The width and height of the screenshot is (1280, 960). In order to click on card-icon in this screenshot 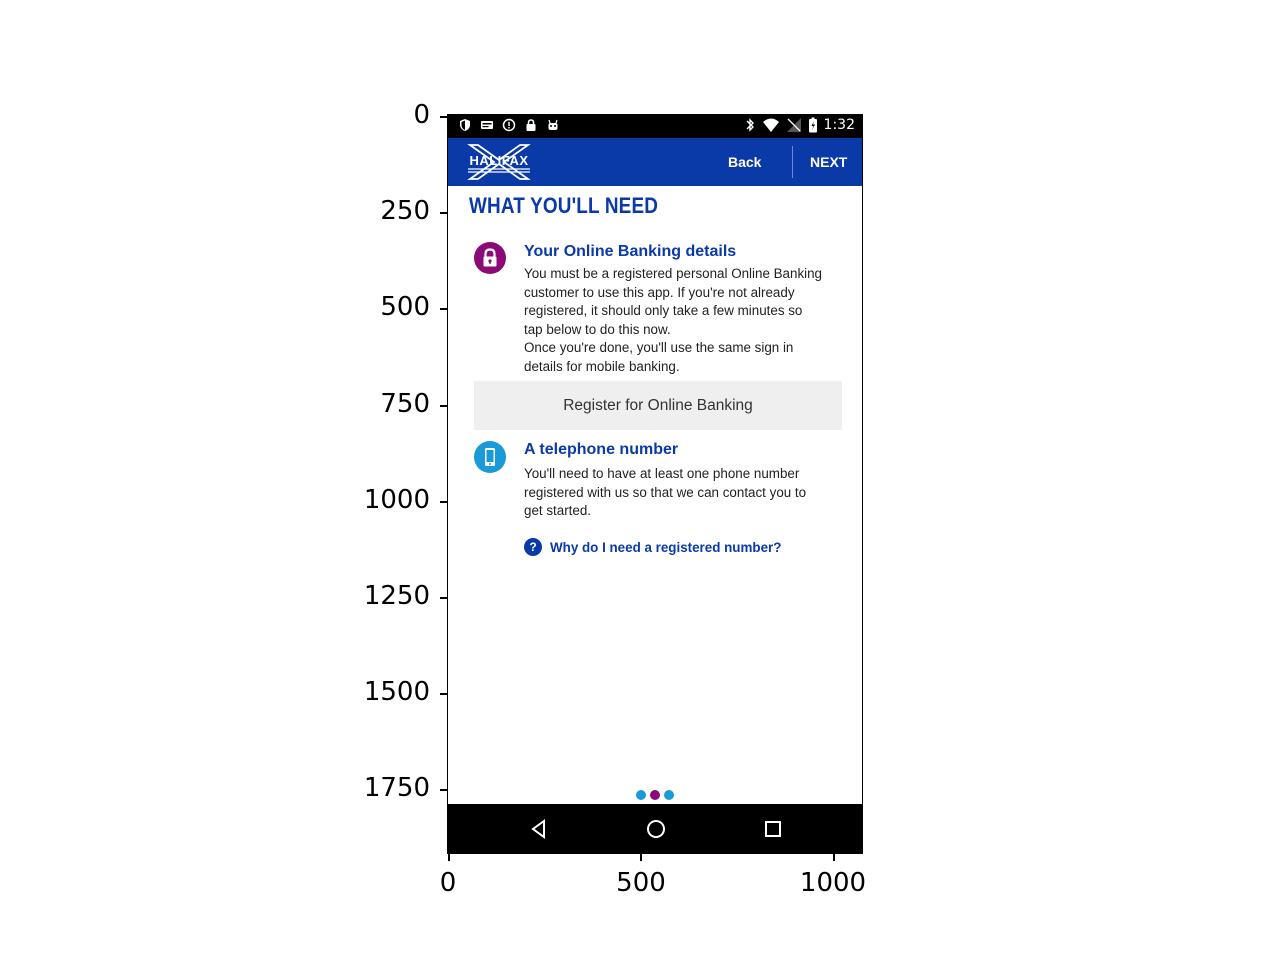, I will do `click(487, 125)`.